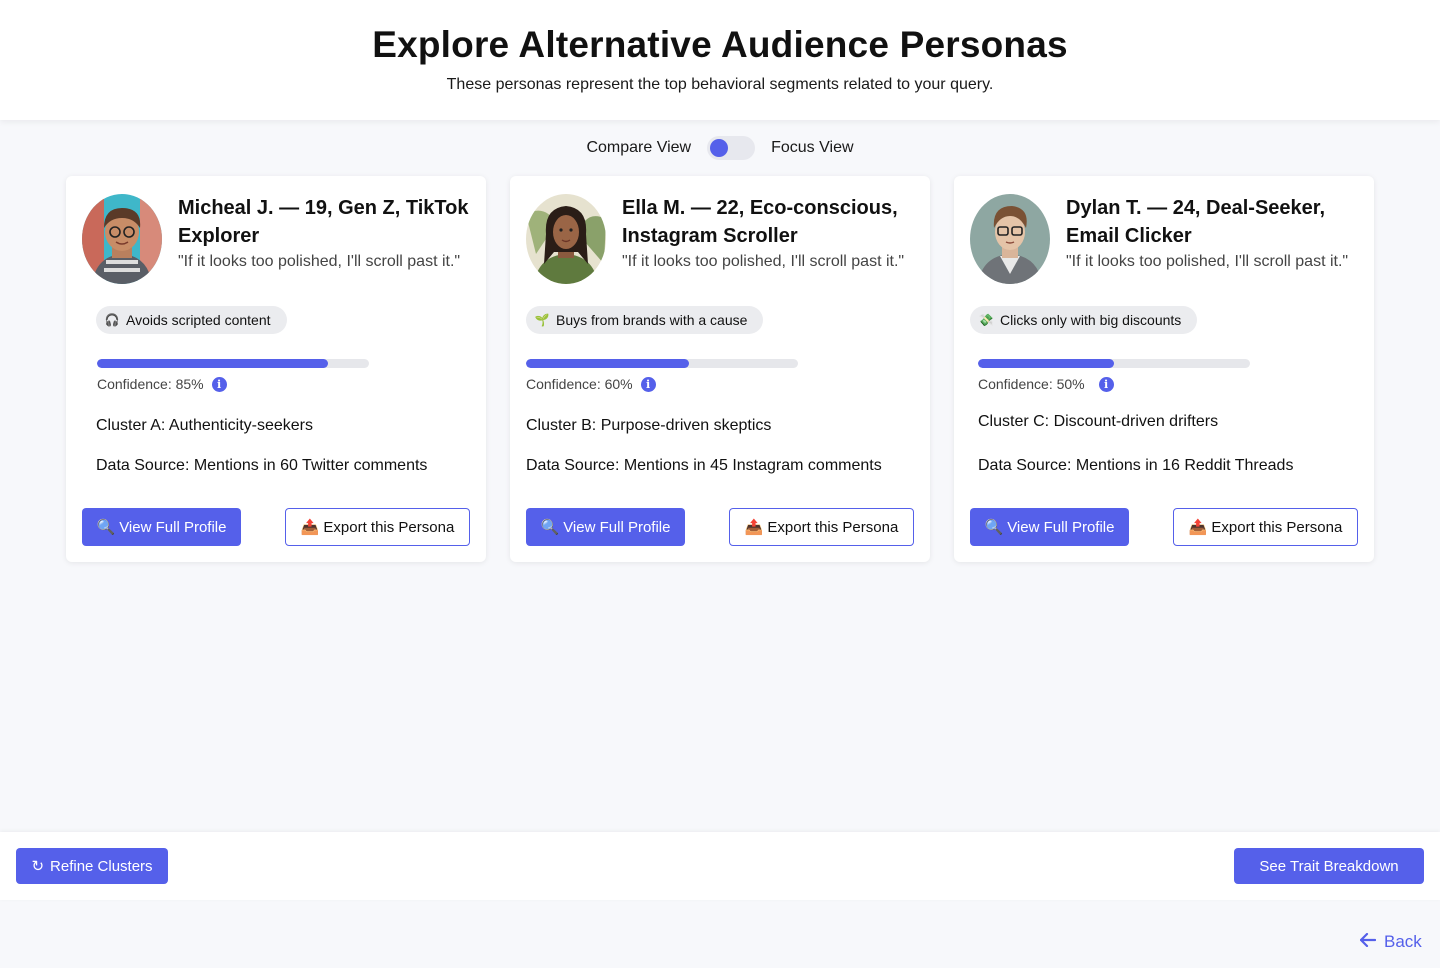 This screenshot has width=1440, height=968. What do you see at coordinates (150, 384) in the screenshot?
I see `confidence-label: Confidence: 85%` at bounding box center [150, 384].